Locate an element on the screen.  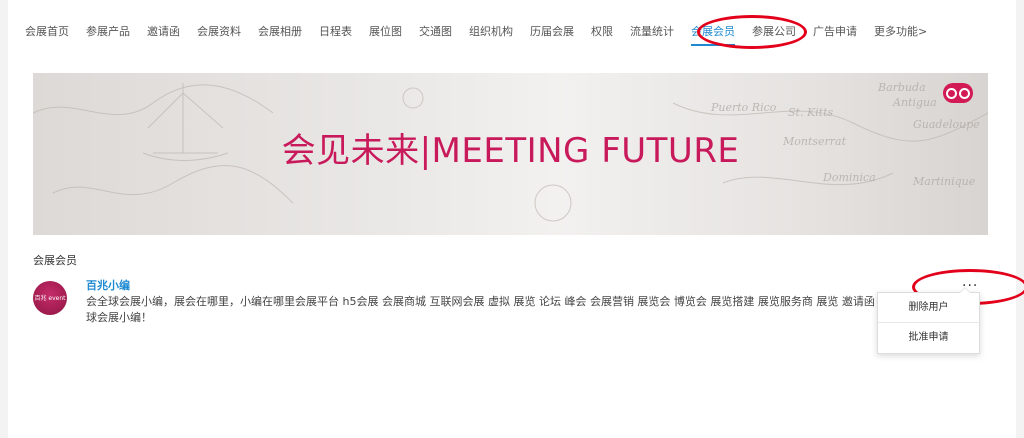
approve-request-menu-item: 批准申请 is located at coordinates (928, 337).